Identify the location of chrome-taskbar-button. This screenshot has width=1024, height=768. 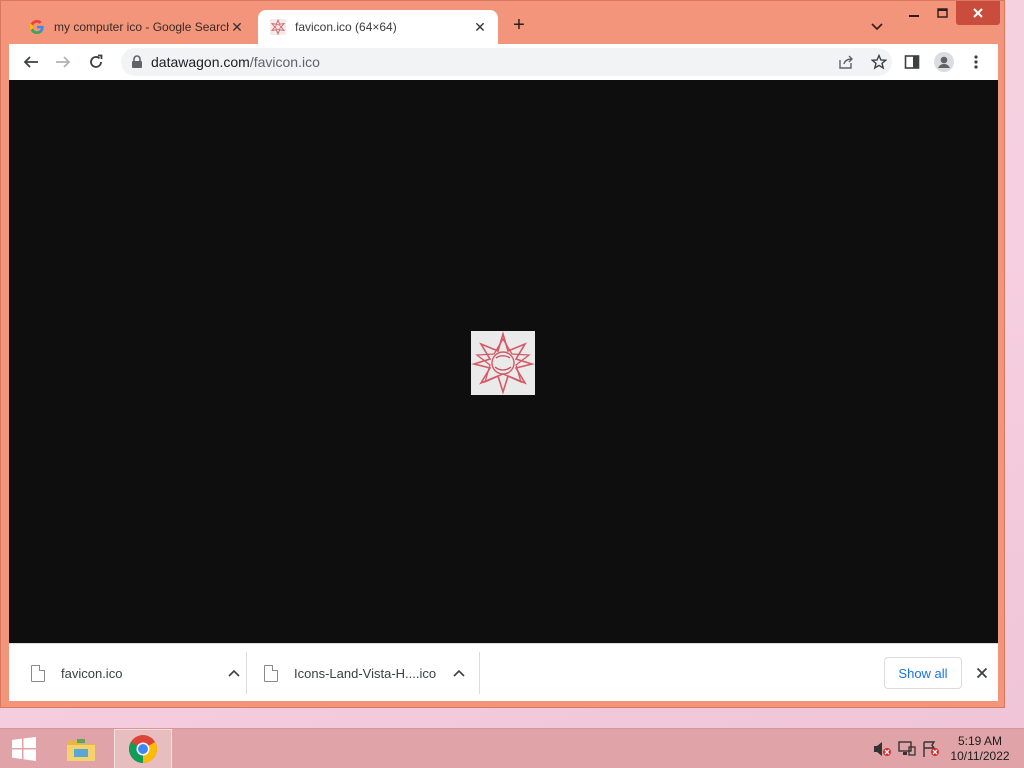
(143, 748).